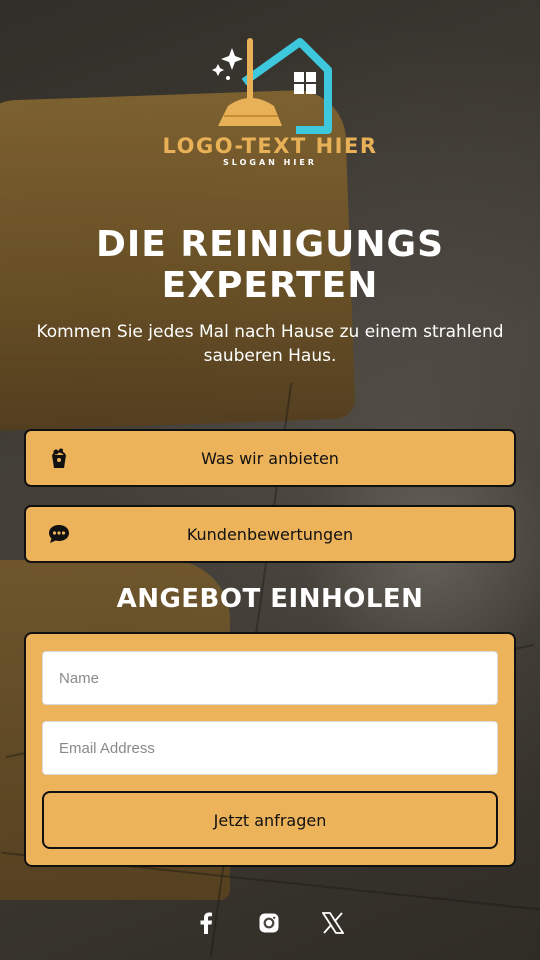  What do you see at coordinates (272, 86) in the screenshot?
I see `broom-house-icon` at bounding box center [272, 86].